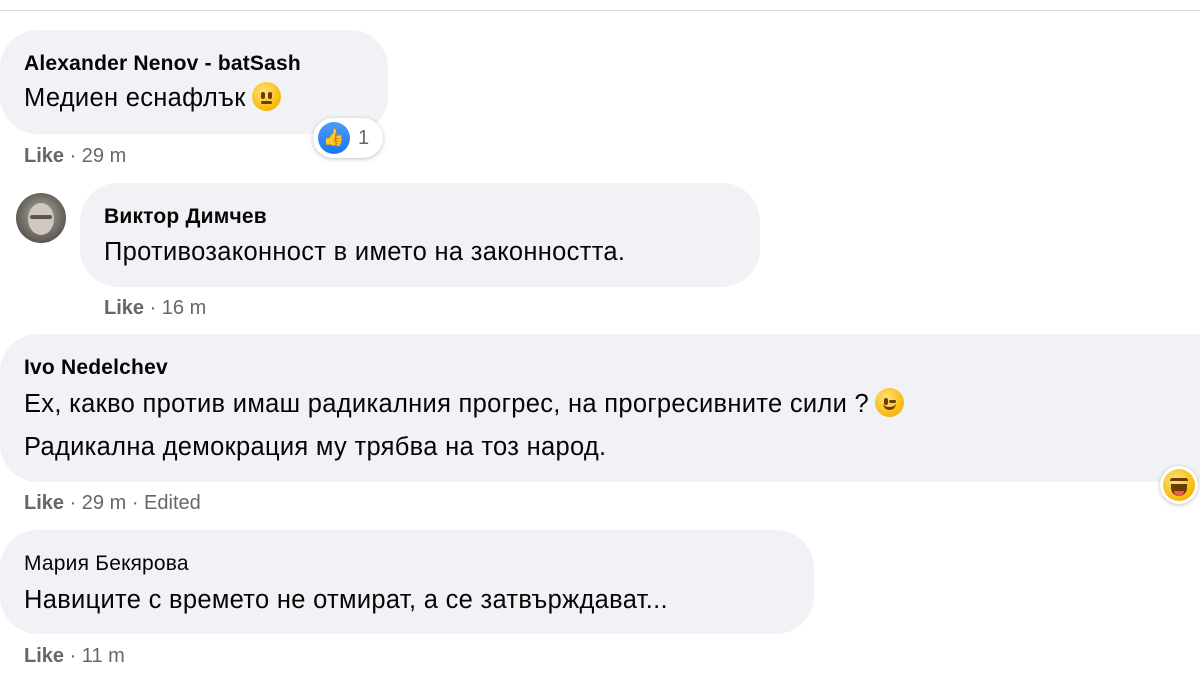 The height and width of the screenshot is (675, 1200). Describe the element at coordinates (178, 308) in the screenshot. I see `comment-timestamp: · 16 m` at that location.